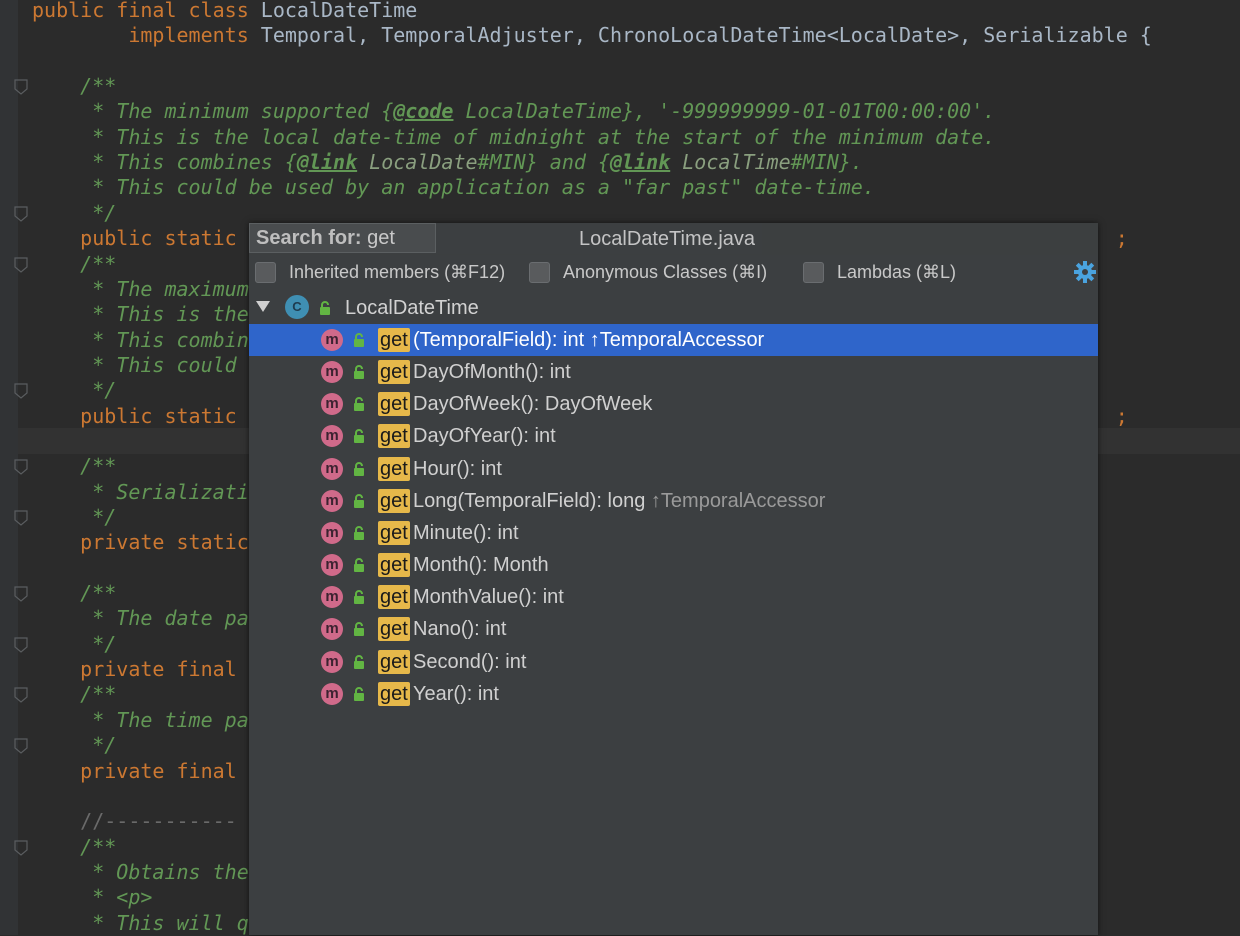 The height and width of the screenshot is (936, 1240). Describe the element at coordinates (397, 272) in the screenshot. I see `inherited-members-label: Inherited members (⌘F12)` at that location.